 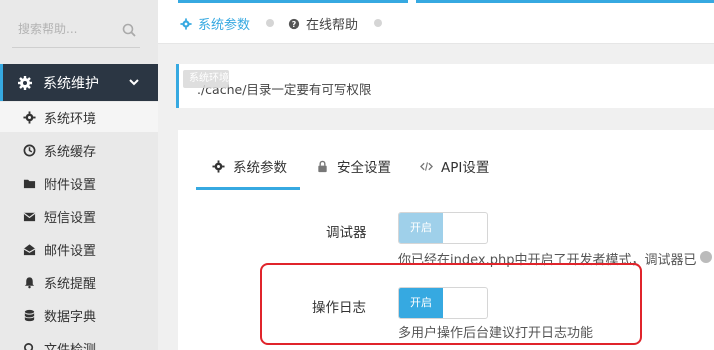 I want to click on sidebar-item-label: 系统缓存, so click(x=70, y=152).